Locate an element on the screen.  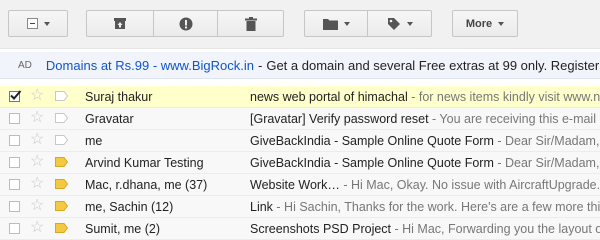
email-sender: Mac, r.dhana, me (37) is located at coordinates (146, 185).